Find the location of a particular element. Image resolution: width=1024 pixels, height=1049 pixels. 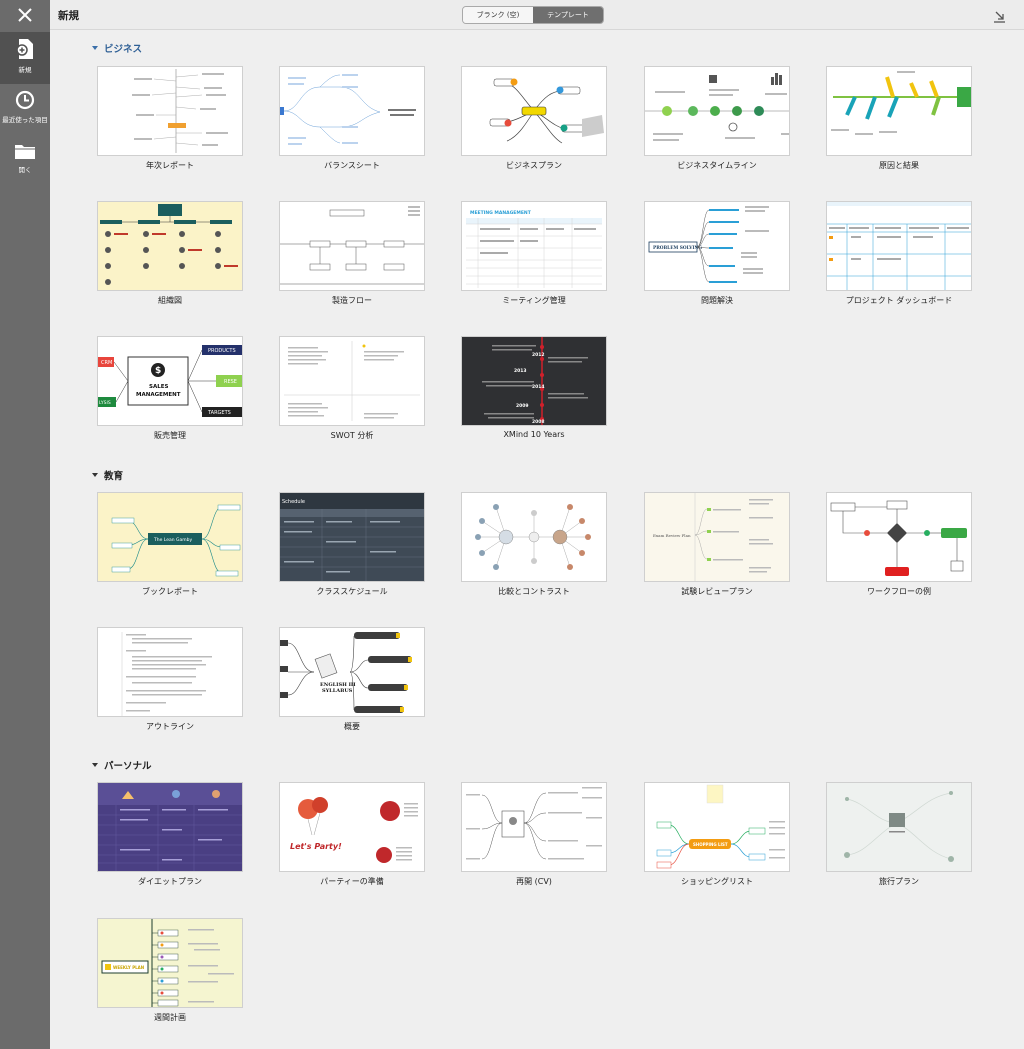

template-thumbnail: PROBLEM SOLVING is located at coordinates (717, 246).